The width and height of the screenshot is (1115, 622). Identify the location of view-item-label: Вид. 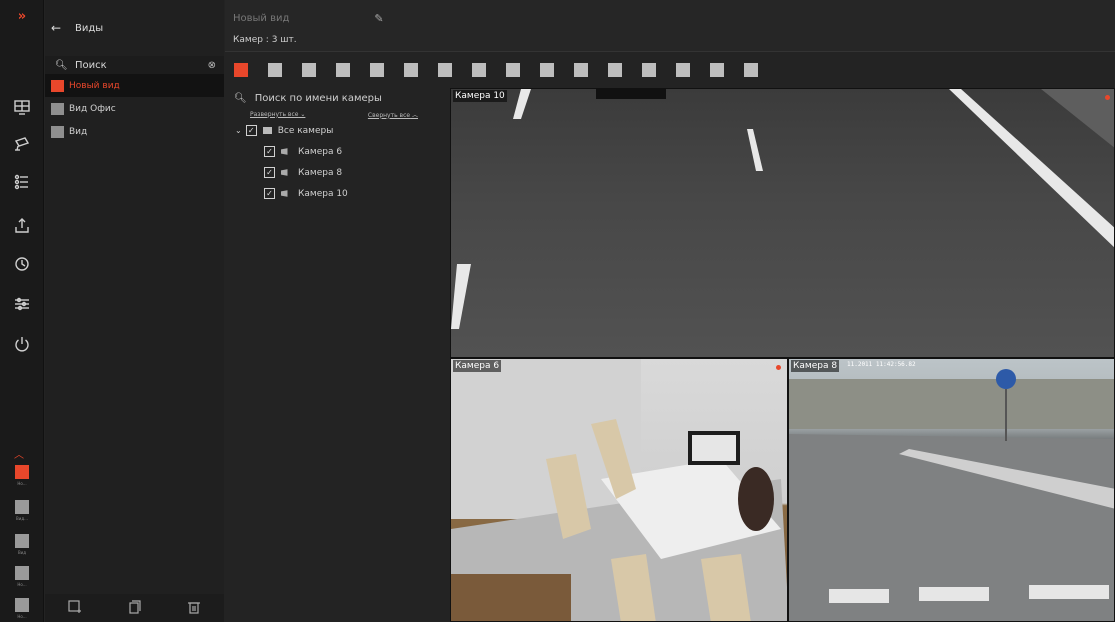
(78, 131).